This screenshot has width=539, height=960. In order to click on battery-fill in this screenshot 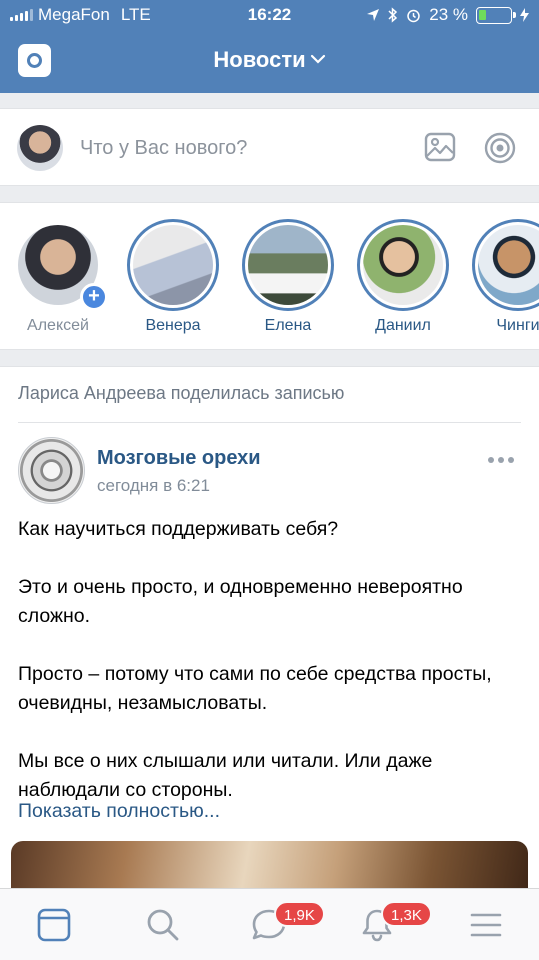, I will do `click(482, 14)`.